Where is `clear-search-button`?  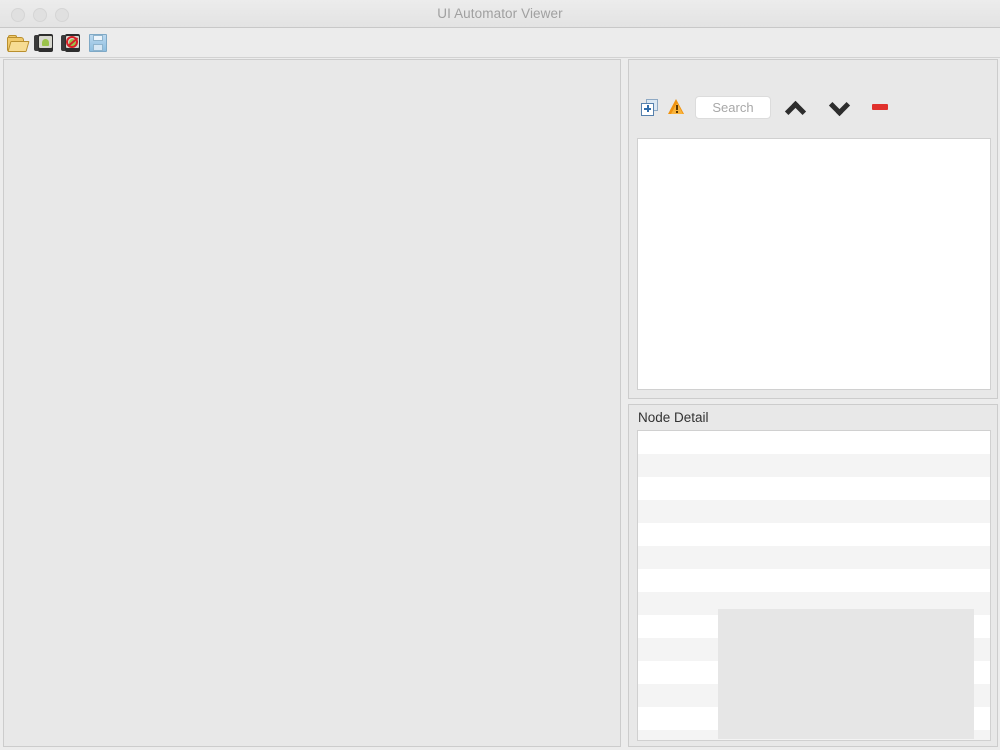 clear-search-button is located at coordinates (880, 107).